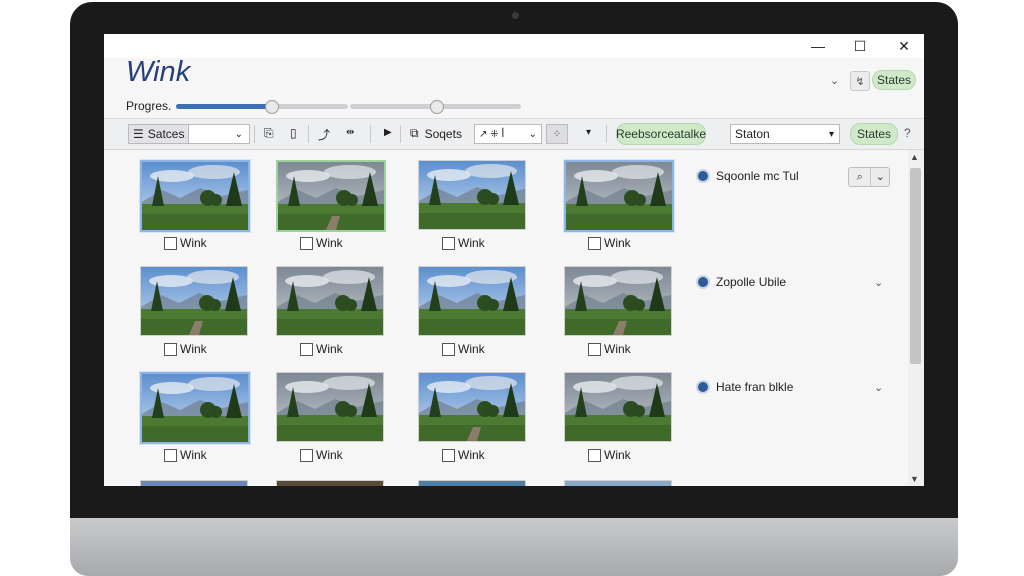  What do you see at coordinates (219, 134) in the screenshot?
I see `view-dropdown: ⌄` at bounding box center [219, 134].